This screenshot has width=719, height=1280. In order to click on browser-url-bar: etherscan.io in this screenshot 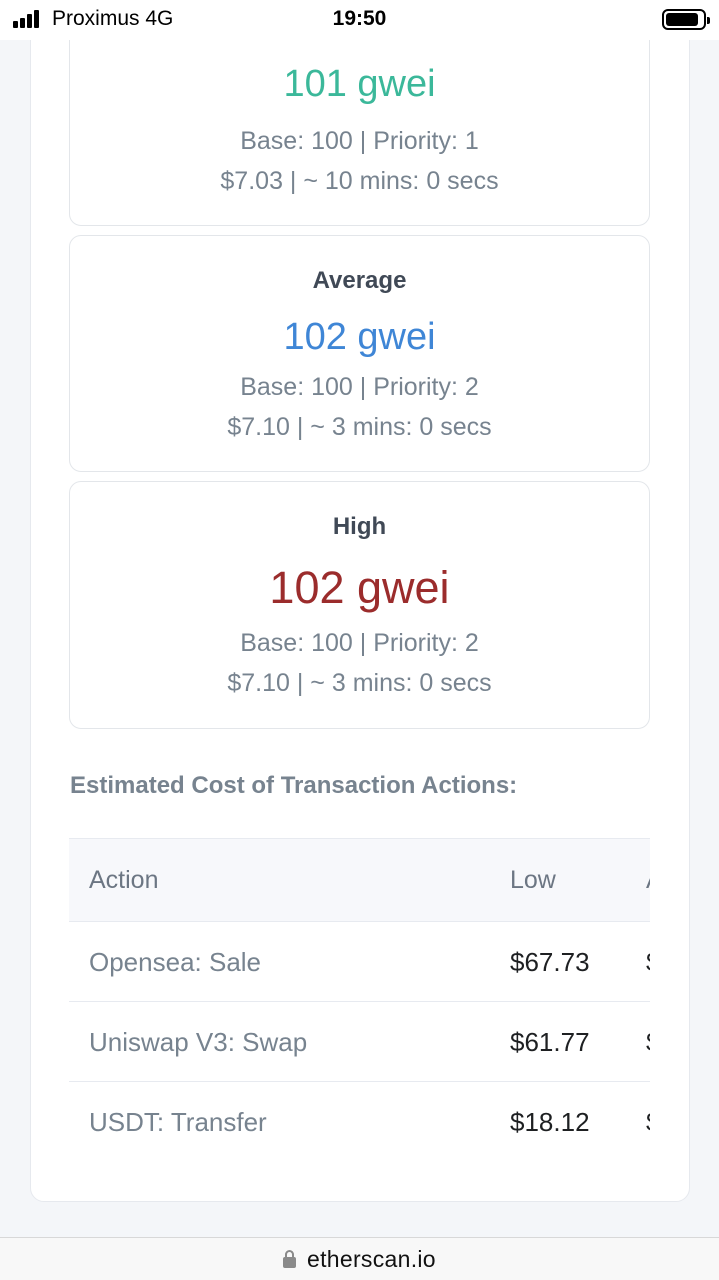, I will do `click(359, 1258)`.